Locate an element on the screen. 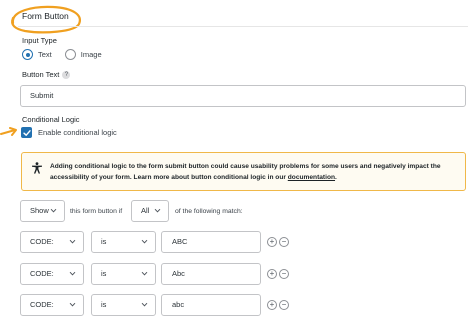 The width and height of the screenshot is (474, 328). conditional-logic-label: Conditional Logic is located at coordinates (51, 119).